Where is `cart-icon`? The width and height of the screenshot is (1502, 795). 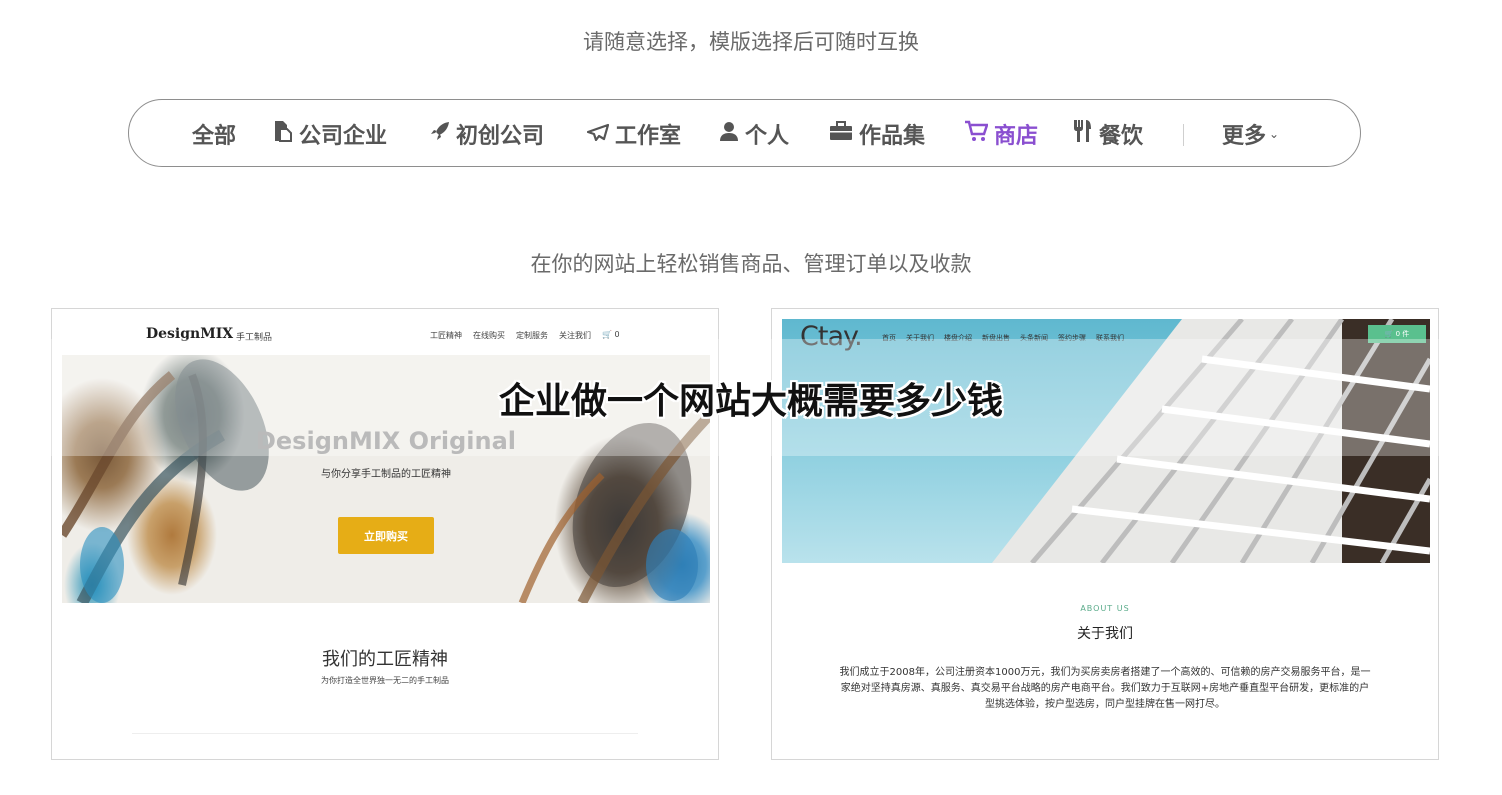
cart-icon is located at coordinates (976, 134).